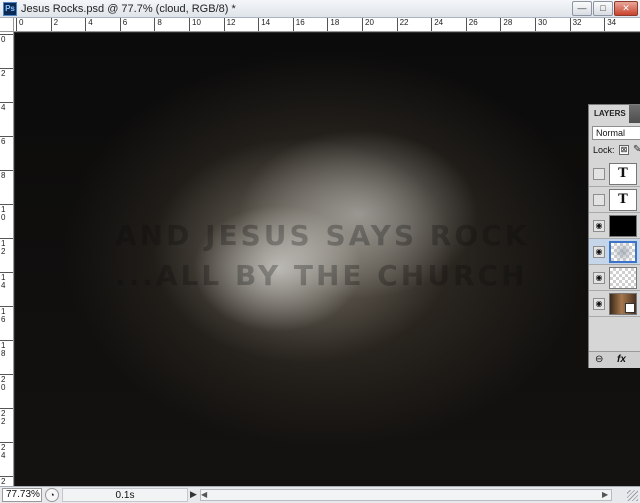  I want to click on ruler-tick-h: 34, so click(610, 24).